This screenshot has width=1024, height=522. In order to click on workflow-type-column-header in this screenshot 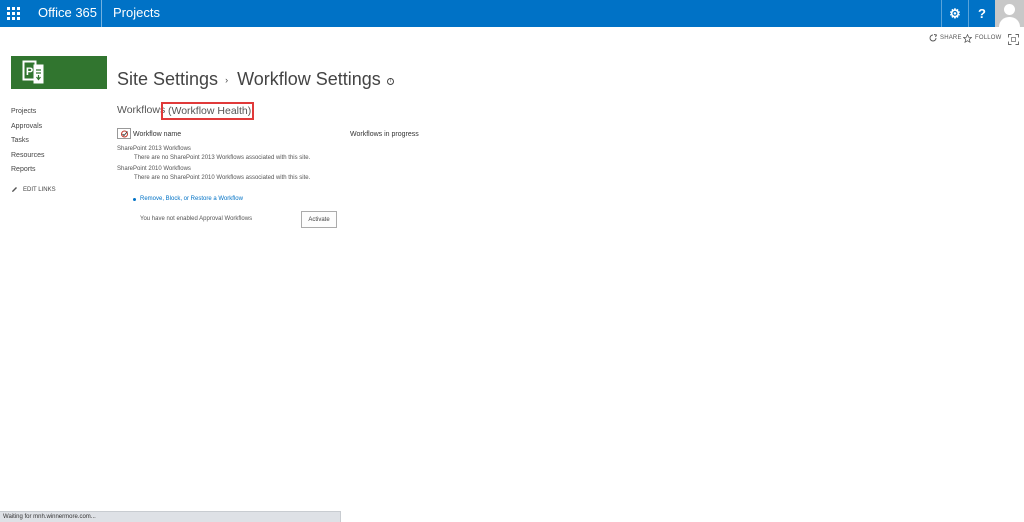, I will do `click(124, 133)`.